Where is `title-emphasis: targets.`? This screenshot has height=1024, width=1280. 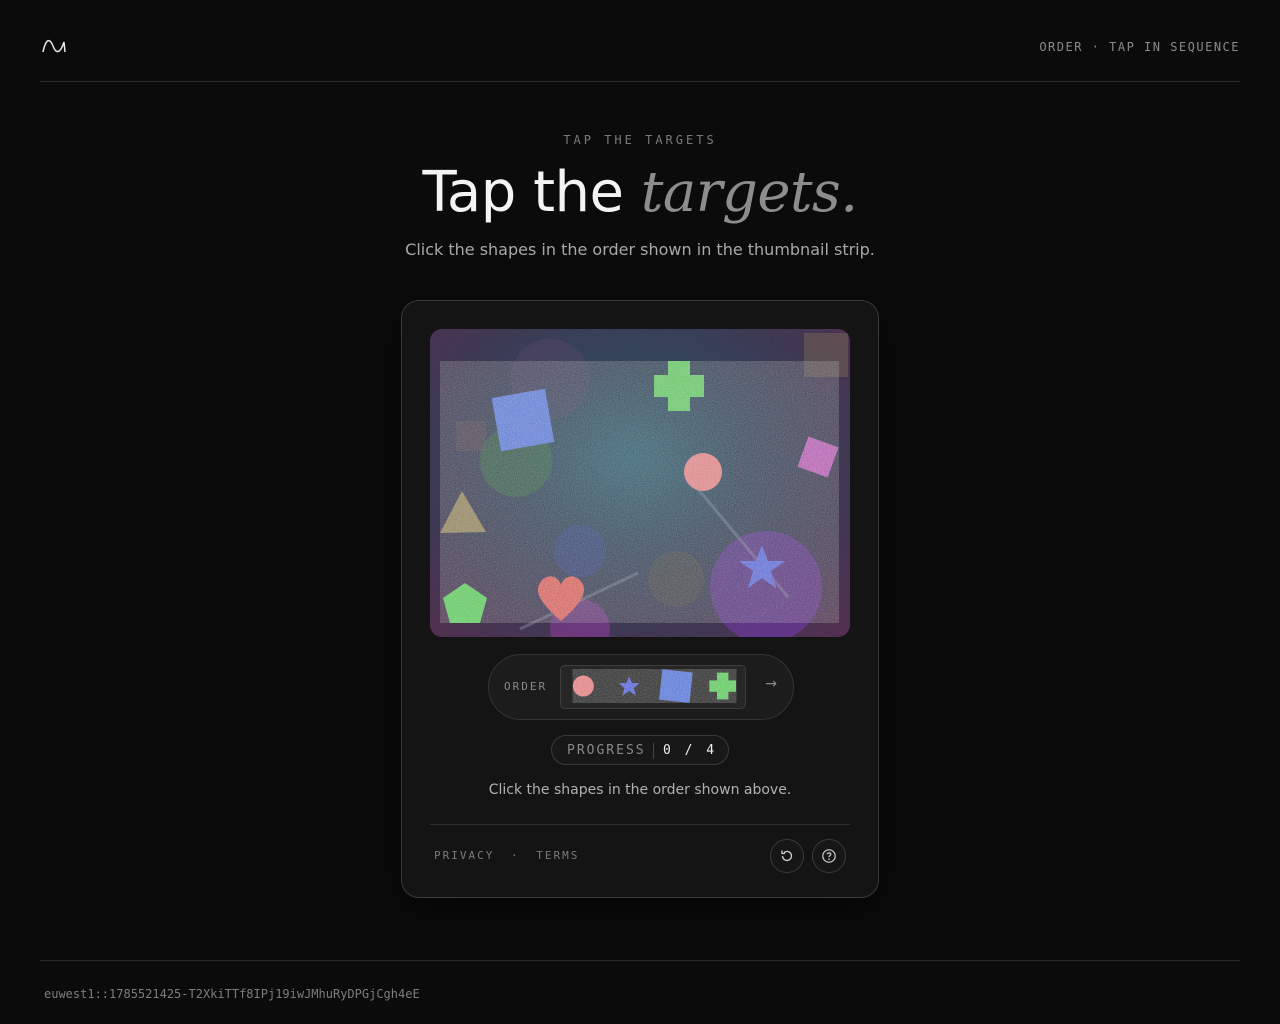
title-emphasis: targets. is located at coordinates (749, 192).